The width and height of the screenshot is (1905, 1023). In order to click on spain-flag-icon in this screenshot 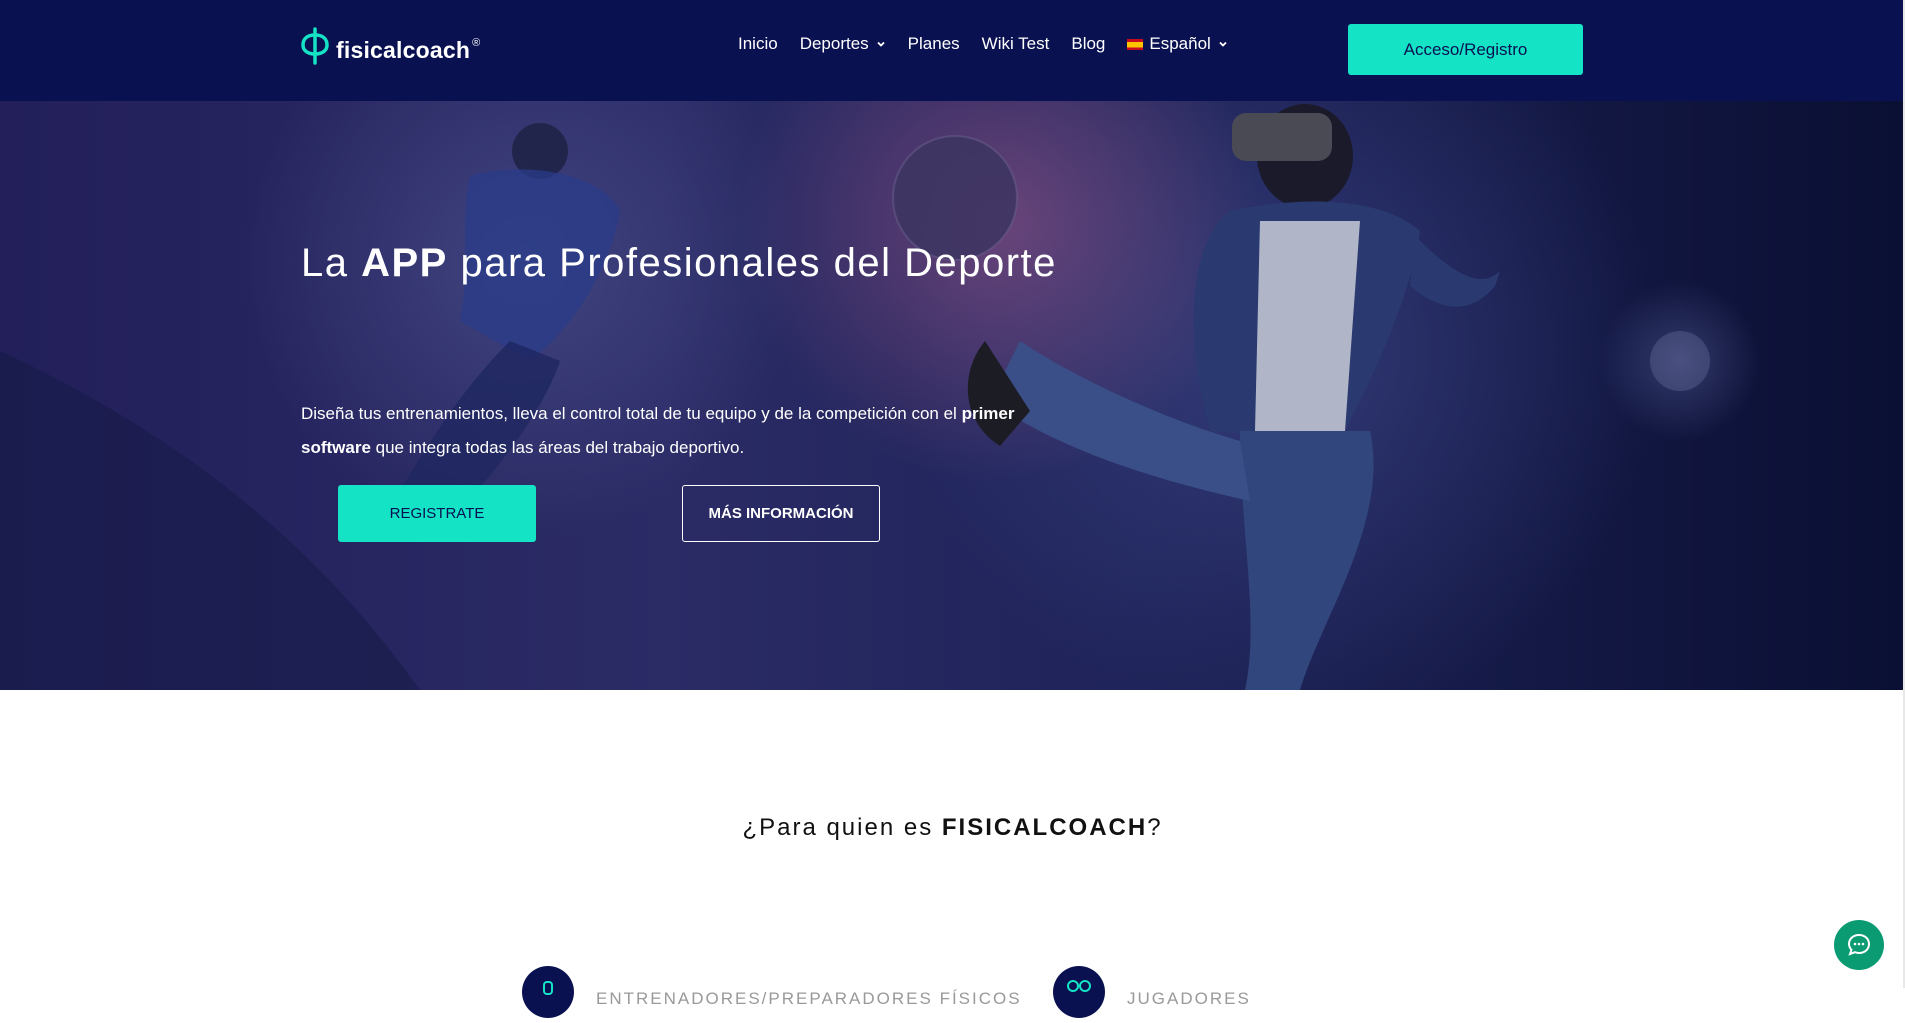, I will do `click(1135, 44)`.